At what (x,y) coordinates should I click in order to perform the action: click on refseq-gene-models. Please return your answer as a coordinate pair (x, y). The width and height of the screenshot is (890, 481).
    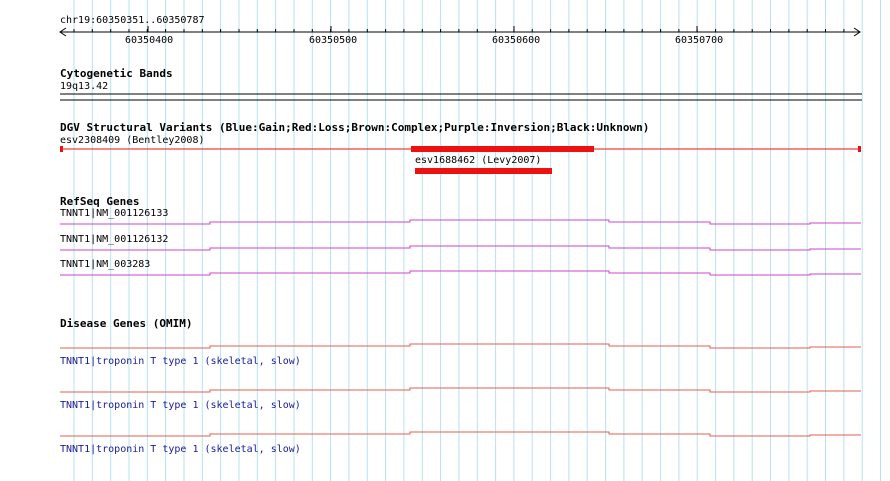
    Looking at the image, I should click on (460, 247).